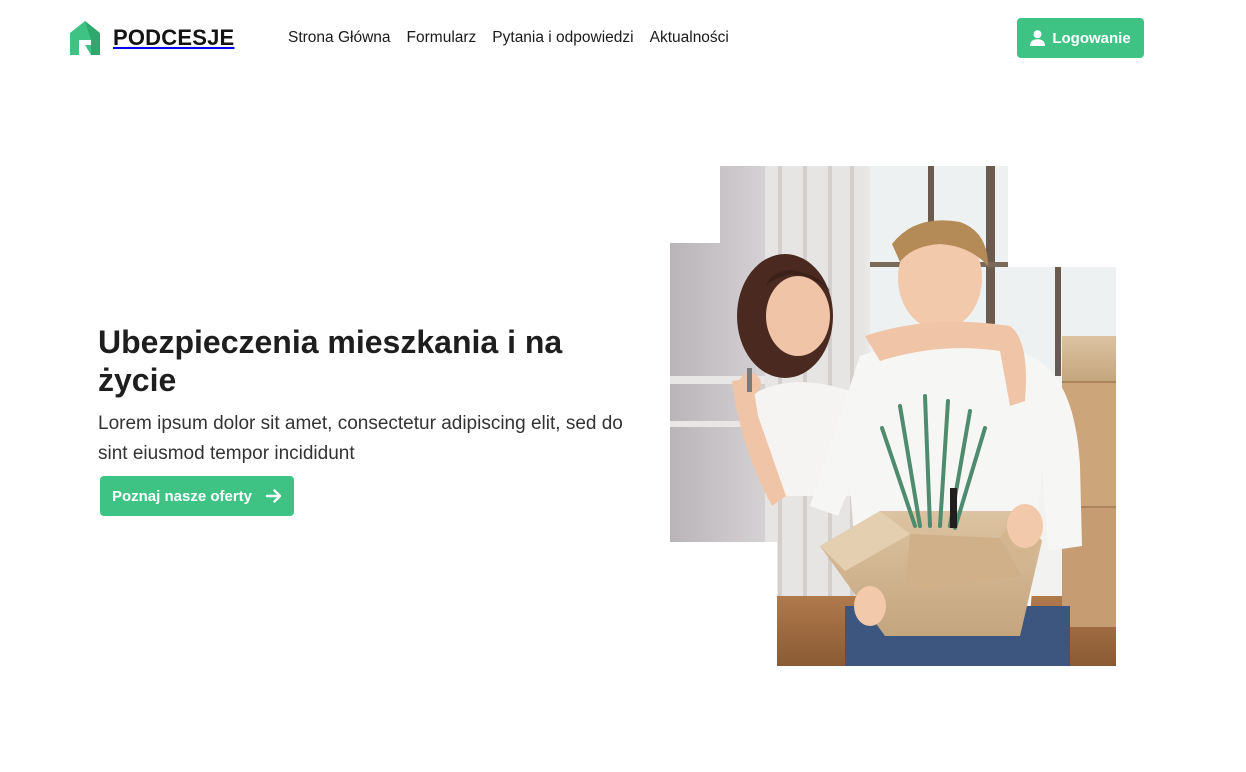  I want to click on logo: PODCESJE, so click(152, 38).